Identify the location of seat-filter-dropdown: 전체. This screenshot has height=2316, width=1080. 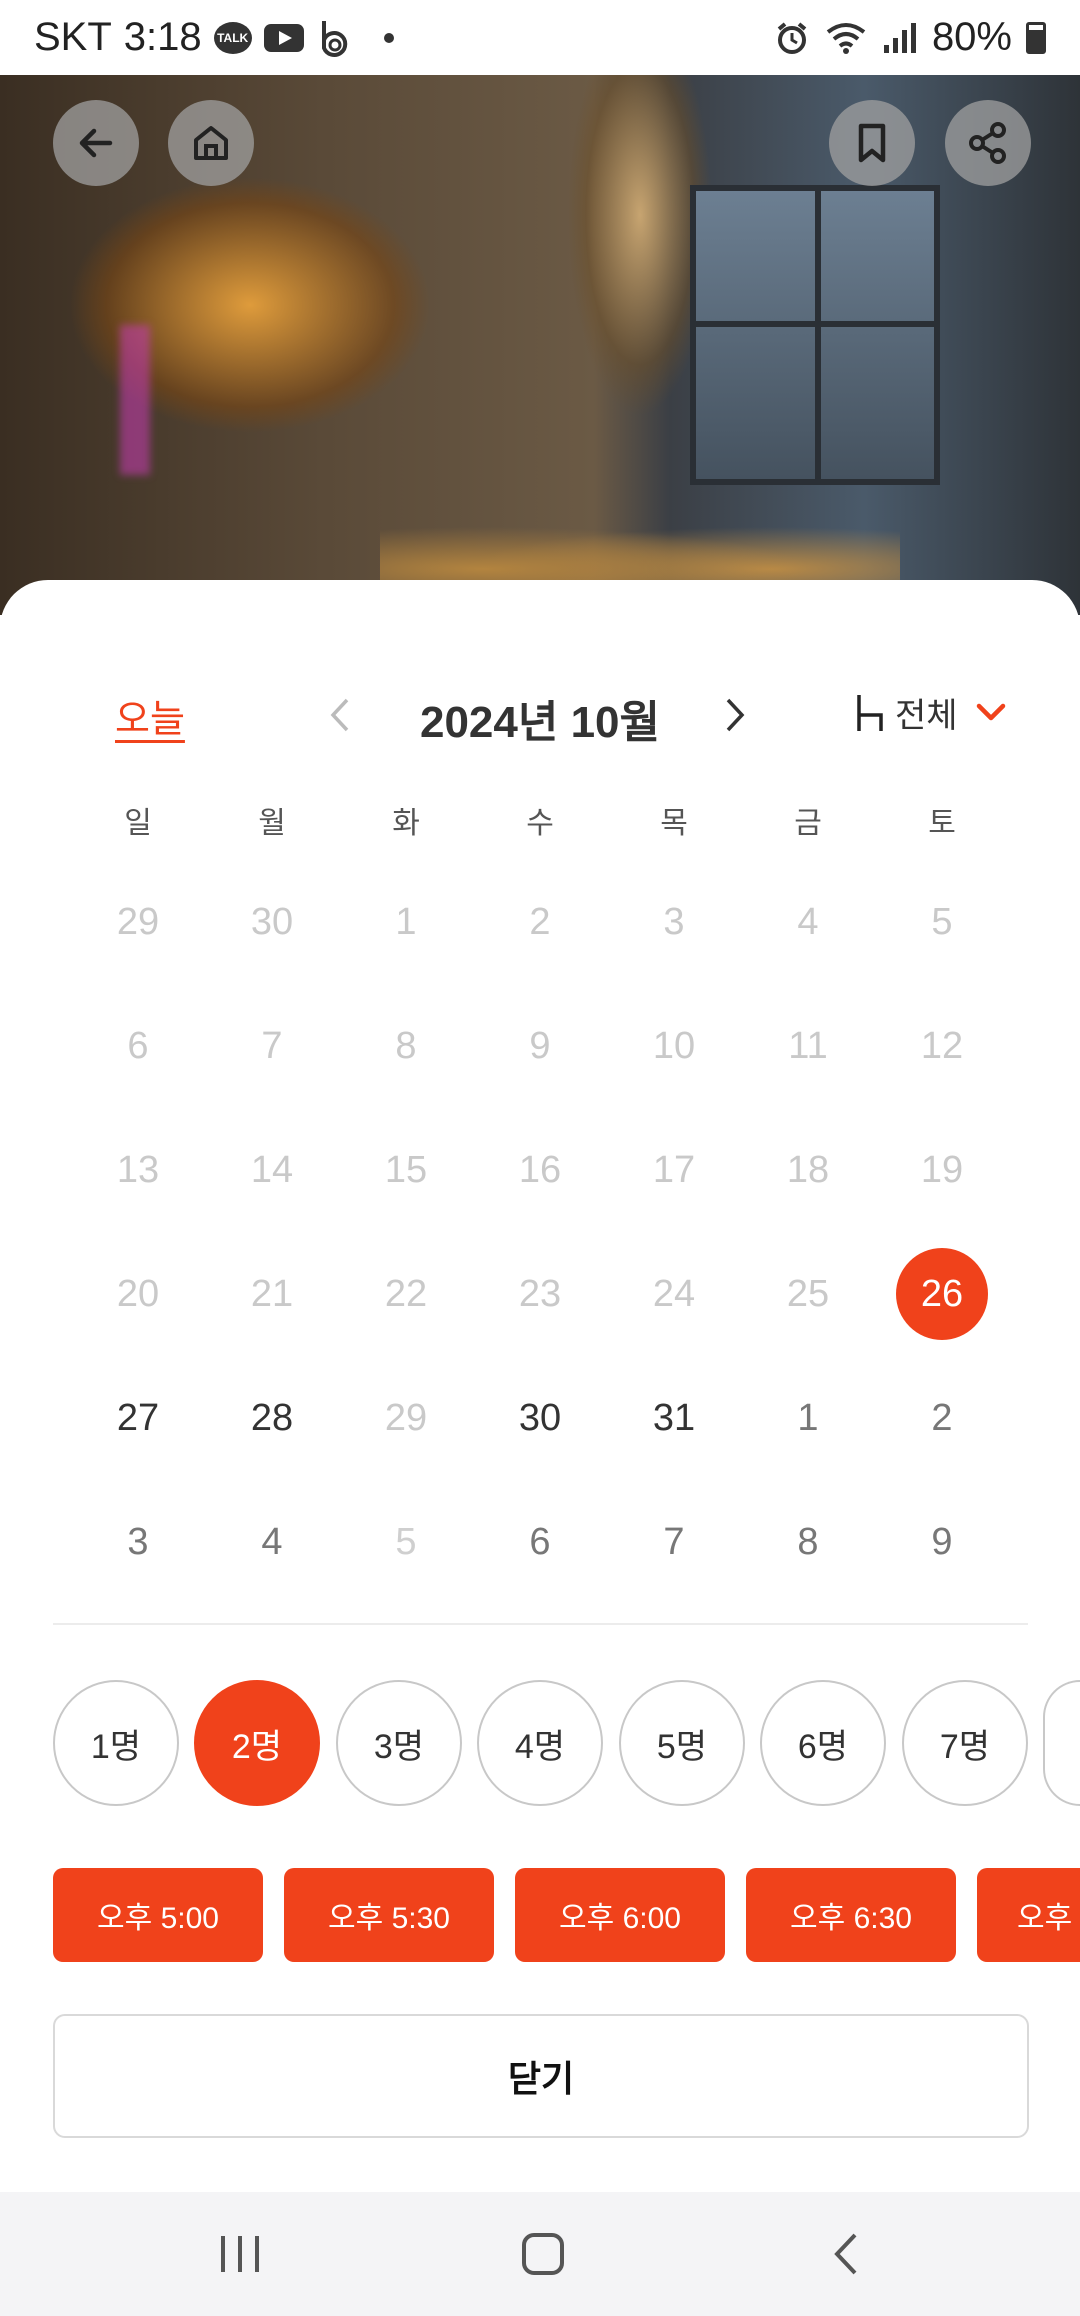
(930, 712).